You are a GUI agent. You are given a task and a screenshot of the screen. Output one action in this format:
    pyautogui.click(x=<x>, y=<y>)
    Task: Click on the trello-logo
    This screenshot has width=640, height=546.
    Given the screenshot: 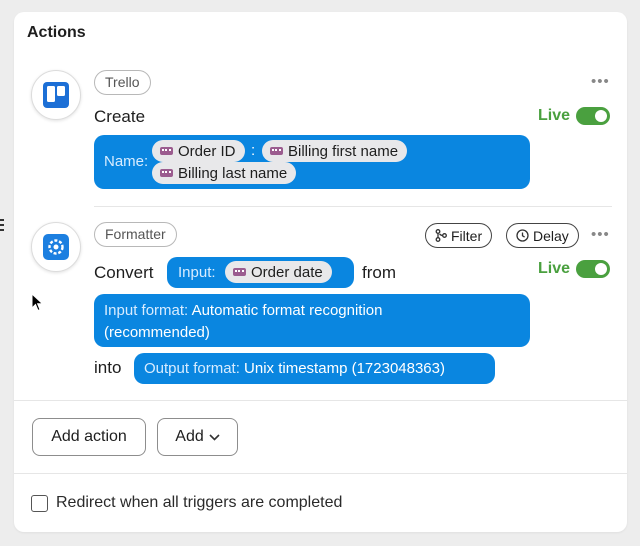 What is the action you would take?
    pyautogui.click(x=56, y=95)
    